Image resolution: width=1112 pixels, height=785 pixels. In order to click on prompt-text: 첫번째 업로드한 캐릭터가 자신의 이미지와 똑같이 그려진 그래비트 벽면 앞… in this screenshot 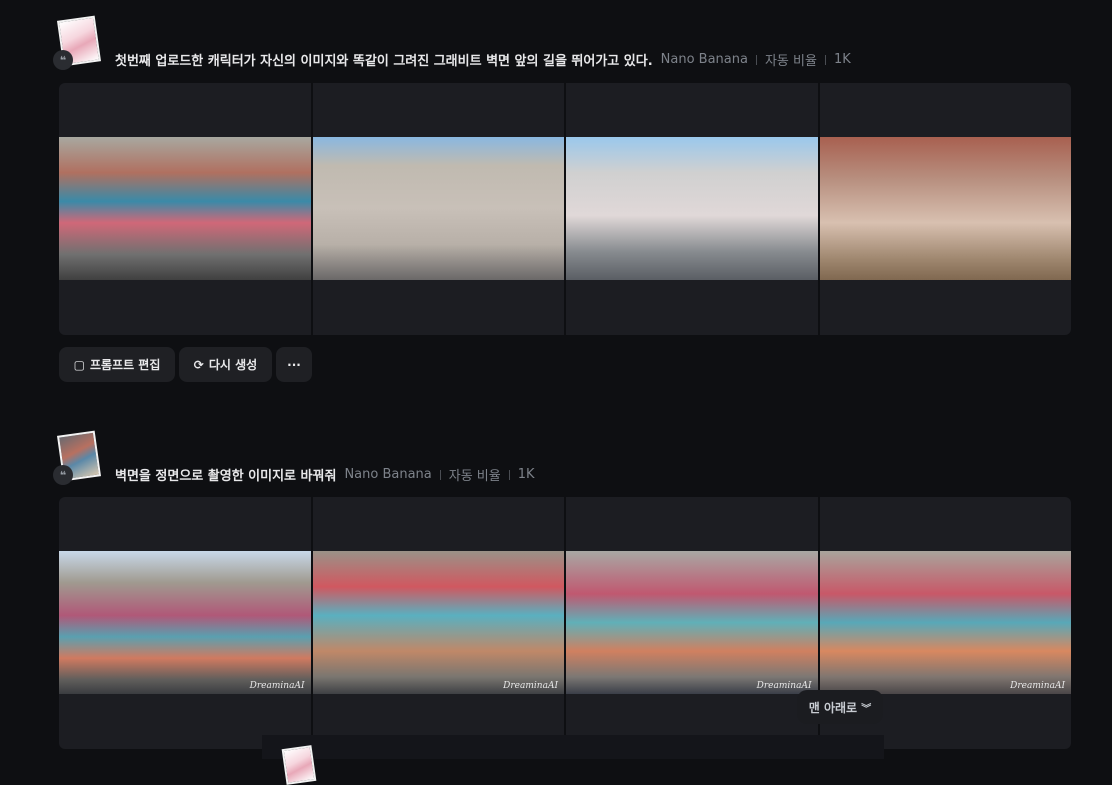, I will do `click(384, 61)`.